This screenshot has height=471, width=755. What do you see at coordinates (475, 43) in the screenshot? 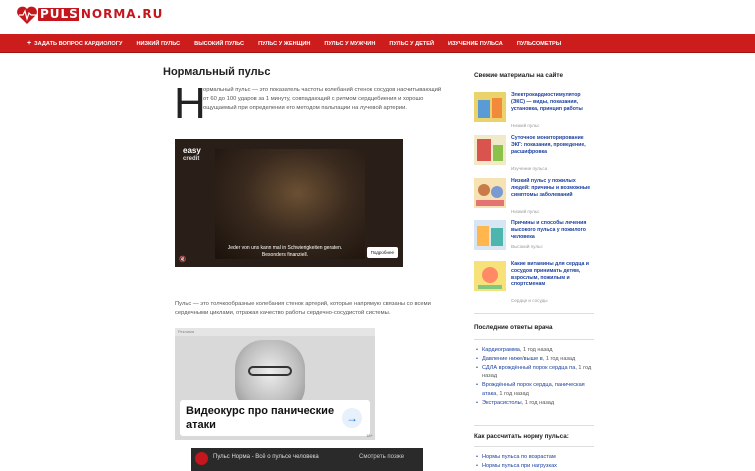
I see `nav-pulse-study: Изучение пульса` at bounding box center [475, 43].